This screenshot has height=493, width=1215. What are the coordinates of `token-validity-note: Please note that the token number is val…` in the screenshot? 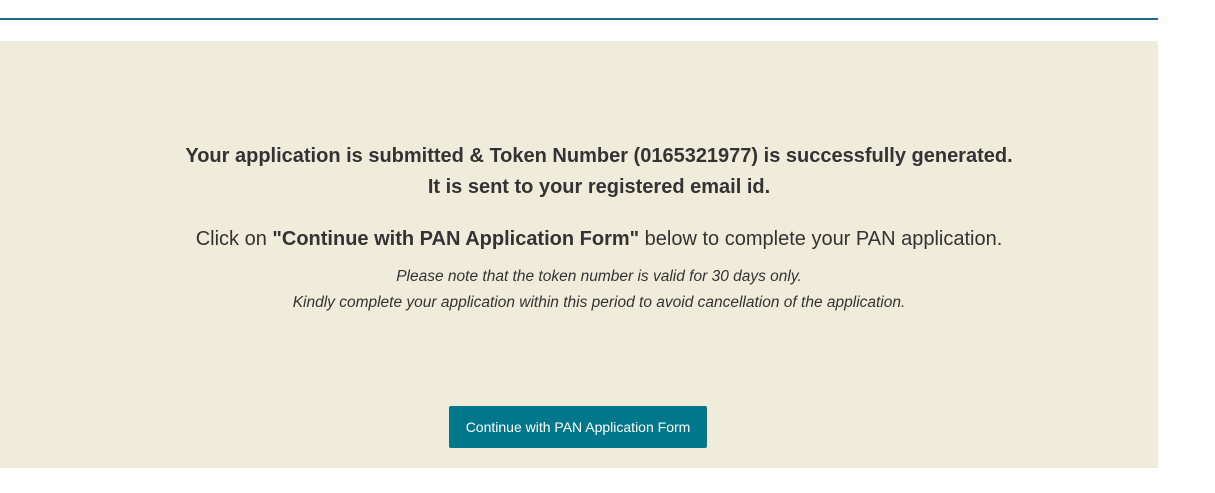 It's located at (599, 276).